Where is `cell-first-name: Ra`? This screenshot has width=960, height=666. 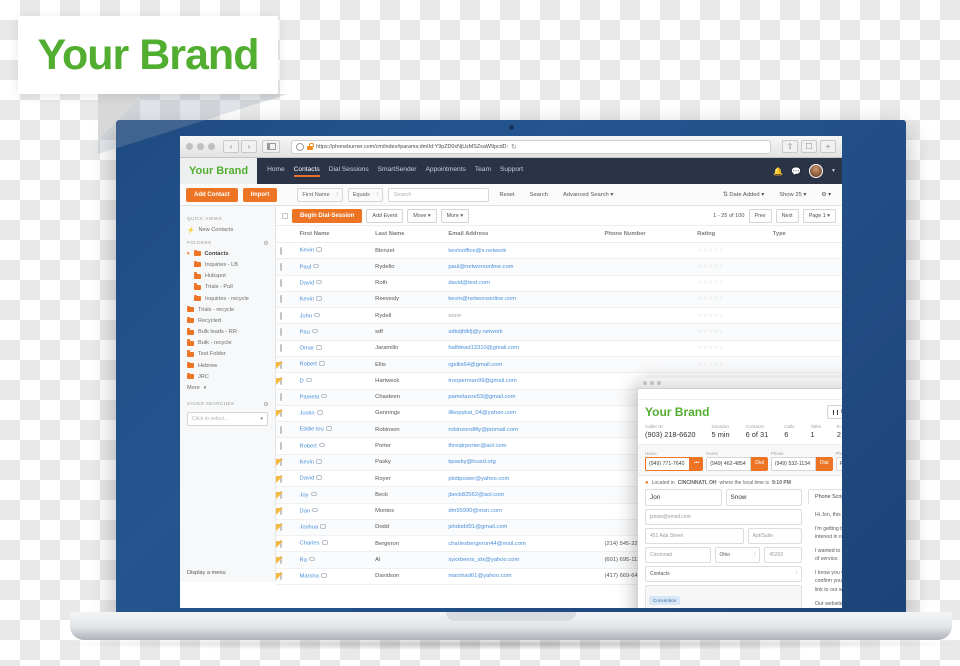 cell-first-name: Ra is located at coordinates (333, 560).